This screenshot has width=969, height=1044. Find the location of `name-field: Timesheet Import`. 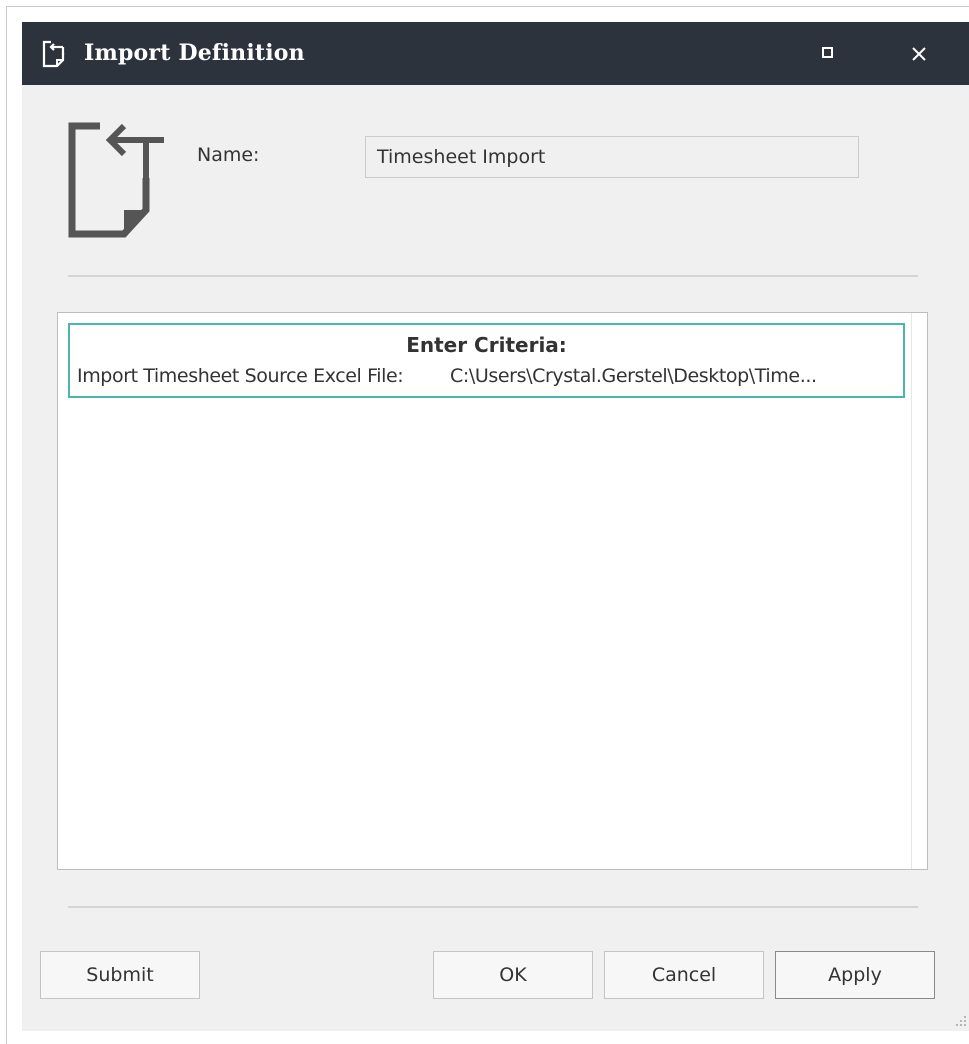

name-field: Timesheet Import is located at coordinates (612, 157).